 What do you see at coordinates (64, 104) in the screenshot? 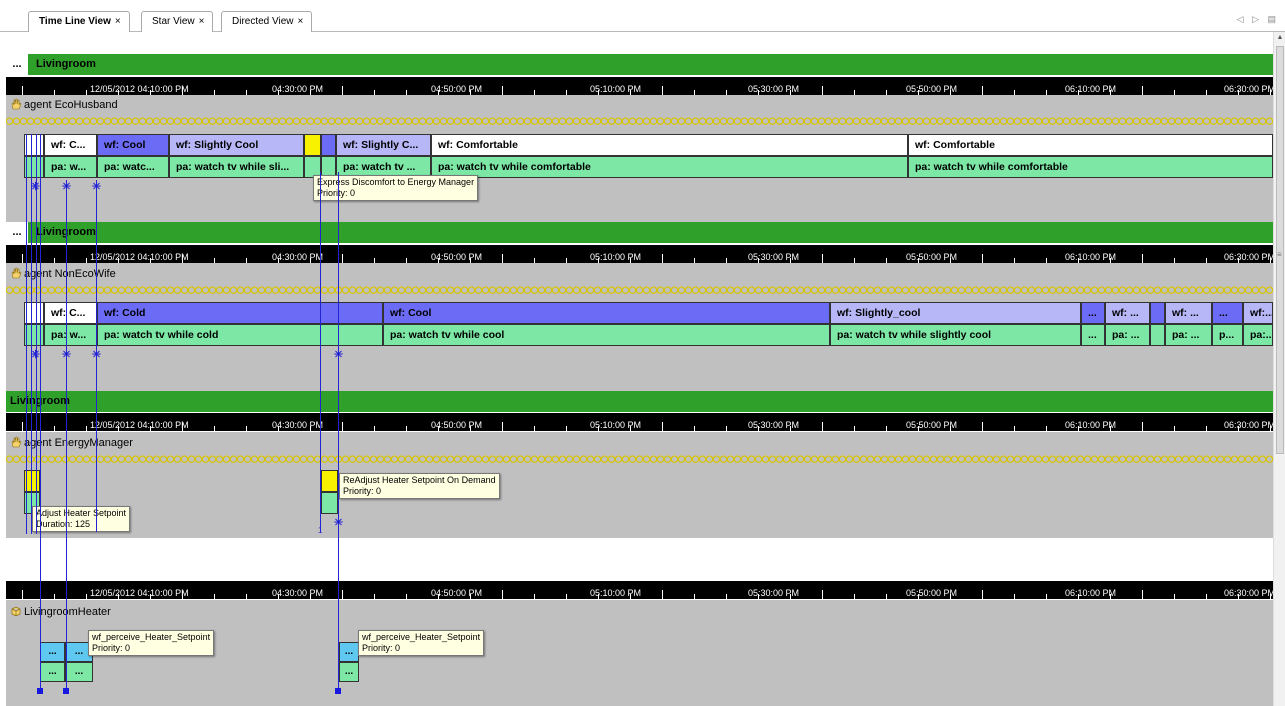
I see `agent-label: agent EcoHusband` at bounding box center [64, 104].